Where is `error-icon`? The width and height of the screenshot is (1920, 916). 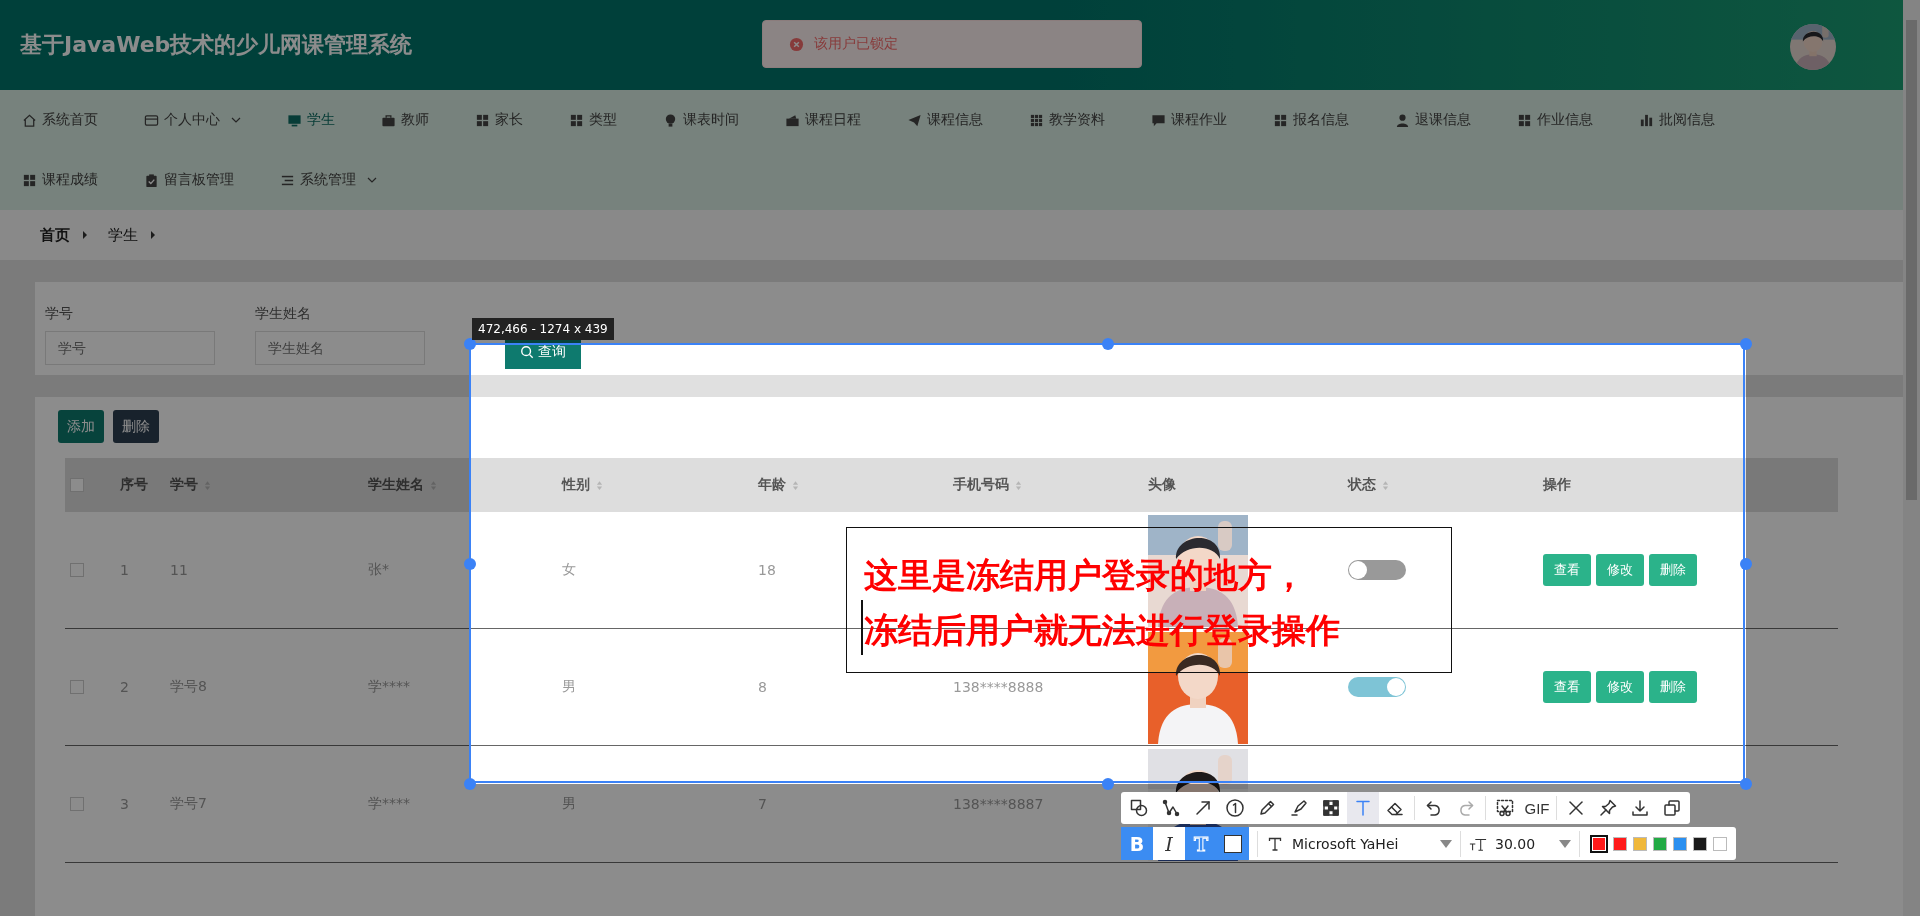
error-icon is located at coordinates (796, 44).